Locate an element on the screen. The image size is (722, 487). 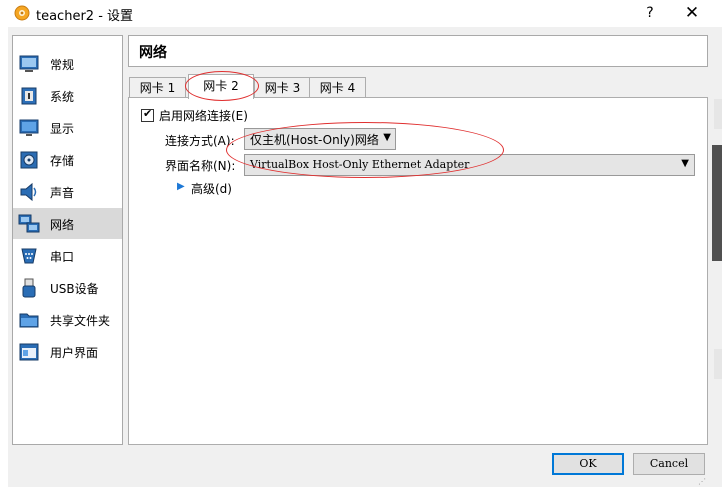
adapter-name-select: VirtualBox Host-Only Ethernet Adapter ▼ is located at coordinates (469, 165).